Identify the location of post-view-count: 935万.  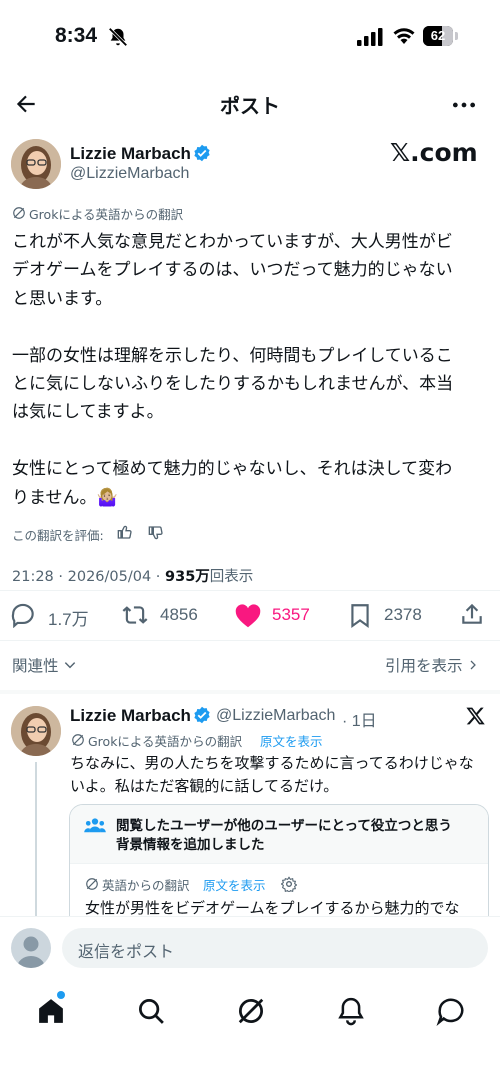
(187, 577).